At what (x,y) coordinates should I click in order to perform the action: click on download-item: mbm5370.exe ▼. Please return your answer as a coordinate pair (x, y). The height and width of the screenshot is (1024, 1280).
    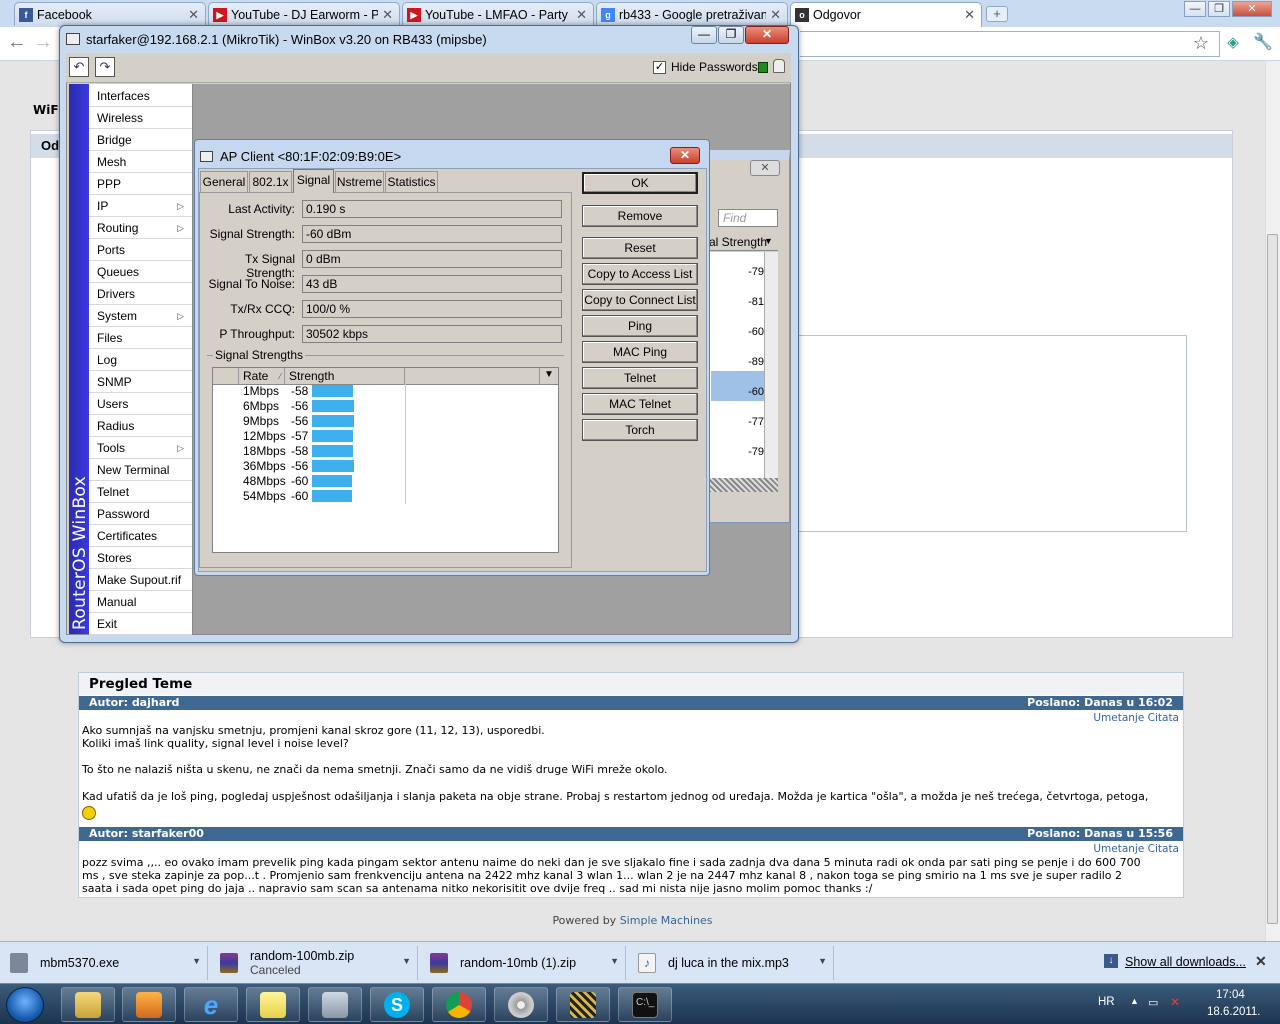
    Looking at the image, I should click on (104, 963).